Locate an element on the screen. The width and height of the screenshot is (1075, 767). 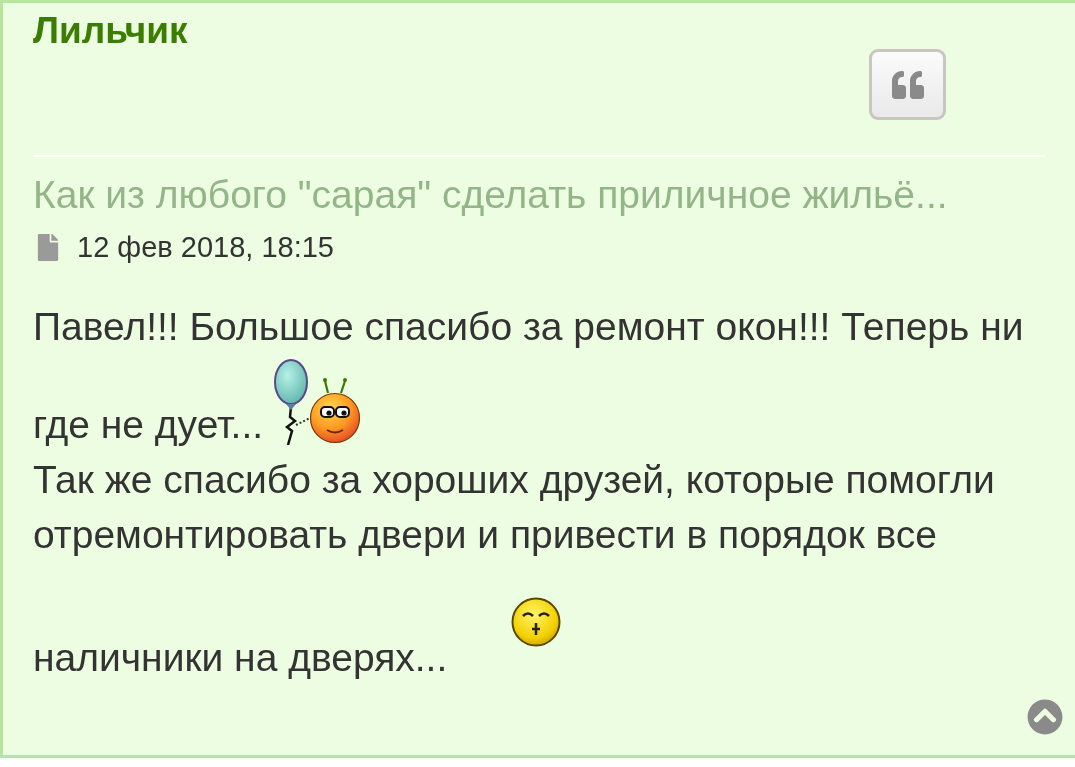
author-name: Лильчик is located at coordinates (110, 31).